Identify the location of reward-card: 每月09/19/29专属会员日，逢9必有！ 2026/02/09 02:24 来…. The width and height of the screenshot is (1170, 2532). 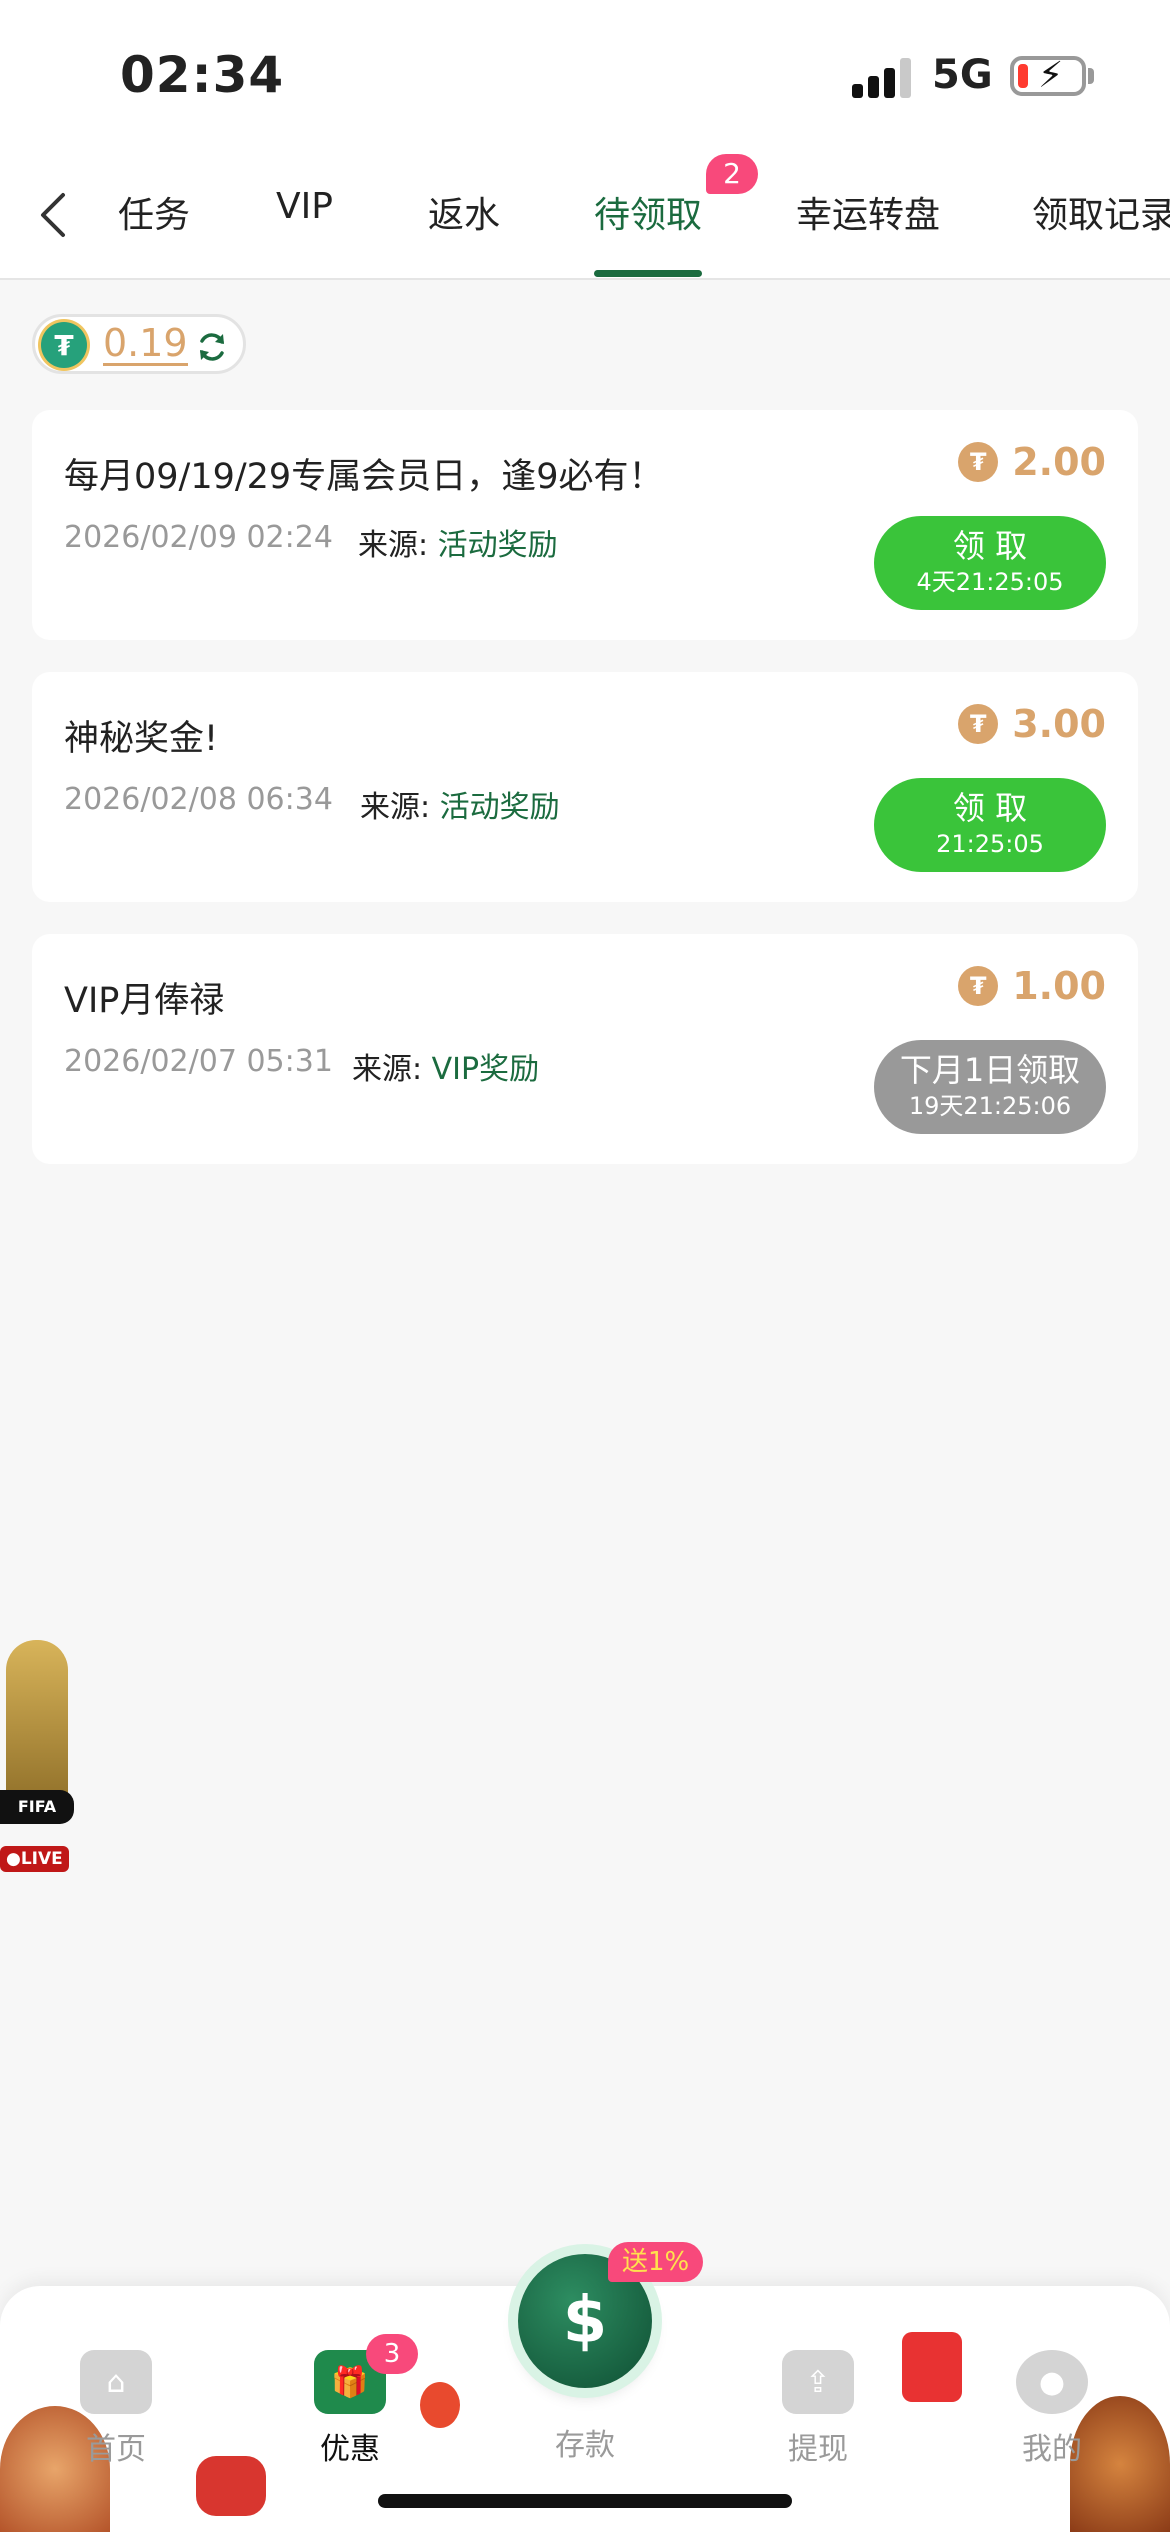
(585, 525).